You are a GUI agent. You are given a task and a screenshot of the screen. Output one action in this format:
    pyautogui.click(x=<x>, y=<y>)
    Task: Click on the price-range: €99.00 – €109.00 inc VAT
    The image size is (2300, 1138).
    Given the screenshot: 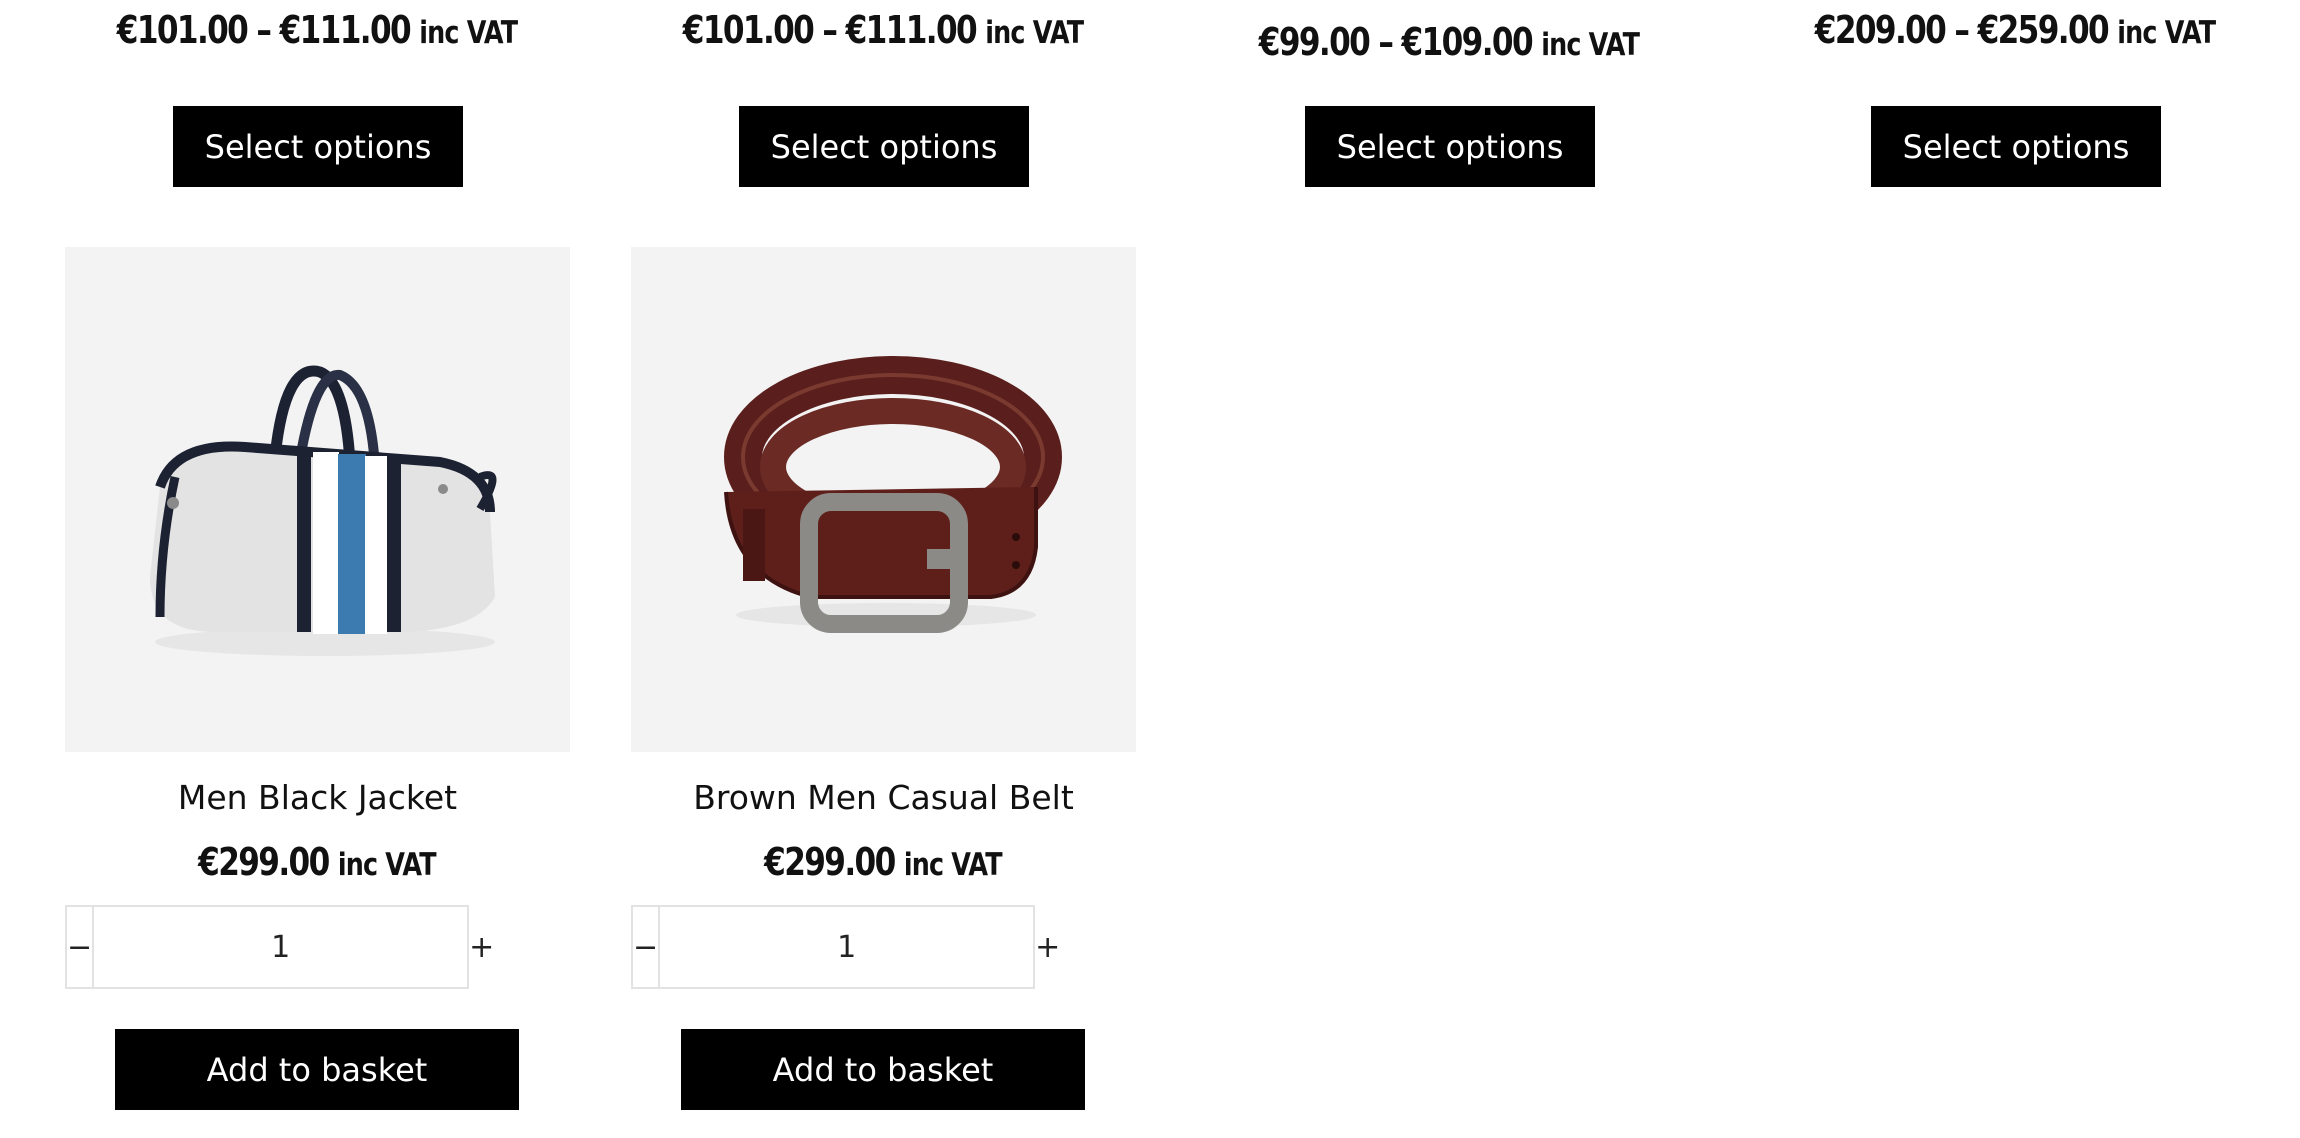 What is the action you would take?
    pyautogui.click(x=1448, y=42)
    